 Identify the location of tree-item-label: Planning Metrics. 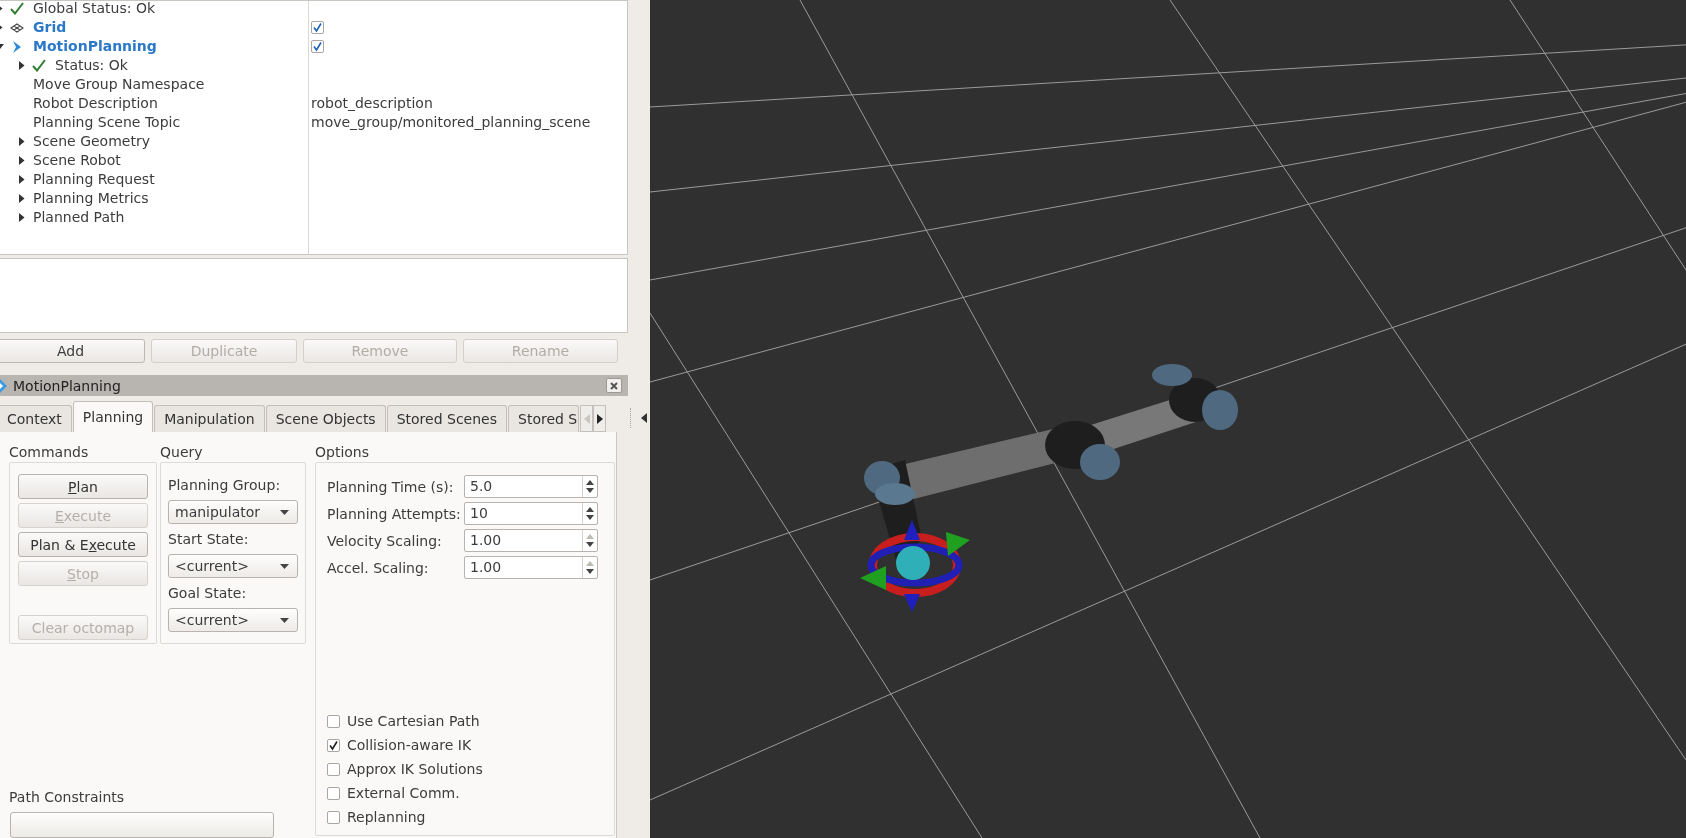
(88, 198).